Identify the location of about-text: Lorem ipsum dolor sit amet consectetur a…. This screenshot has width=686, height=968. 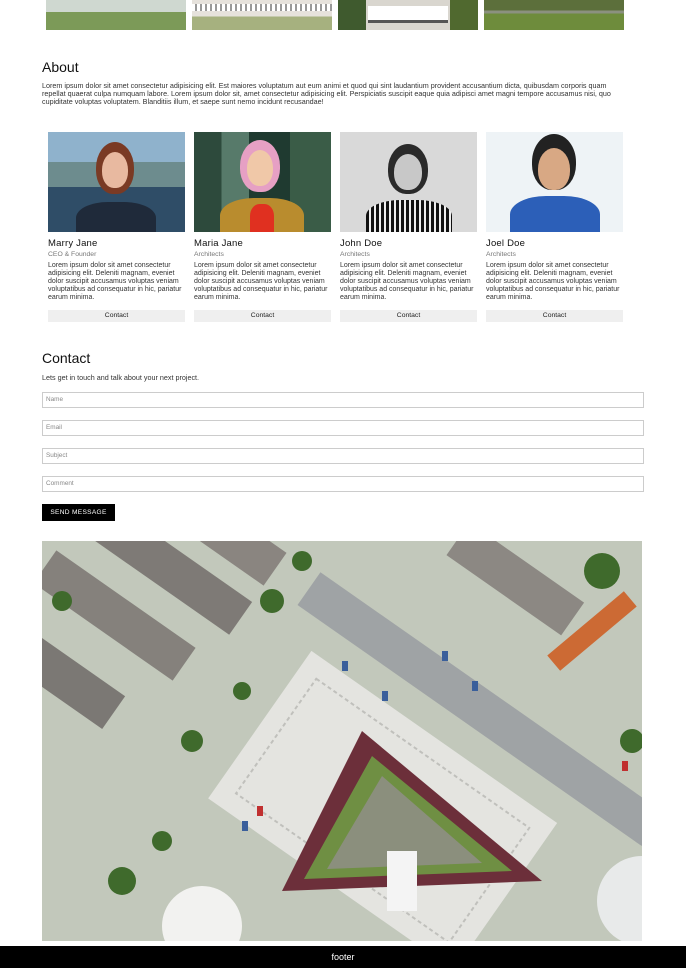
(326, 94).